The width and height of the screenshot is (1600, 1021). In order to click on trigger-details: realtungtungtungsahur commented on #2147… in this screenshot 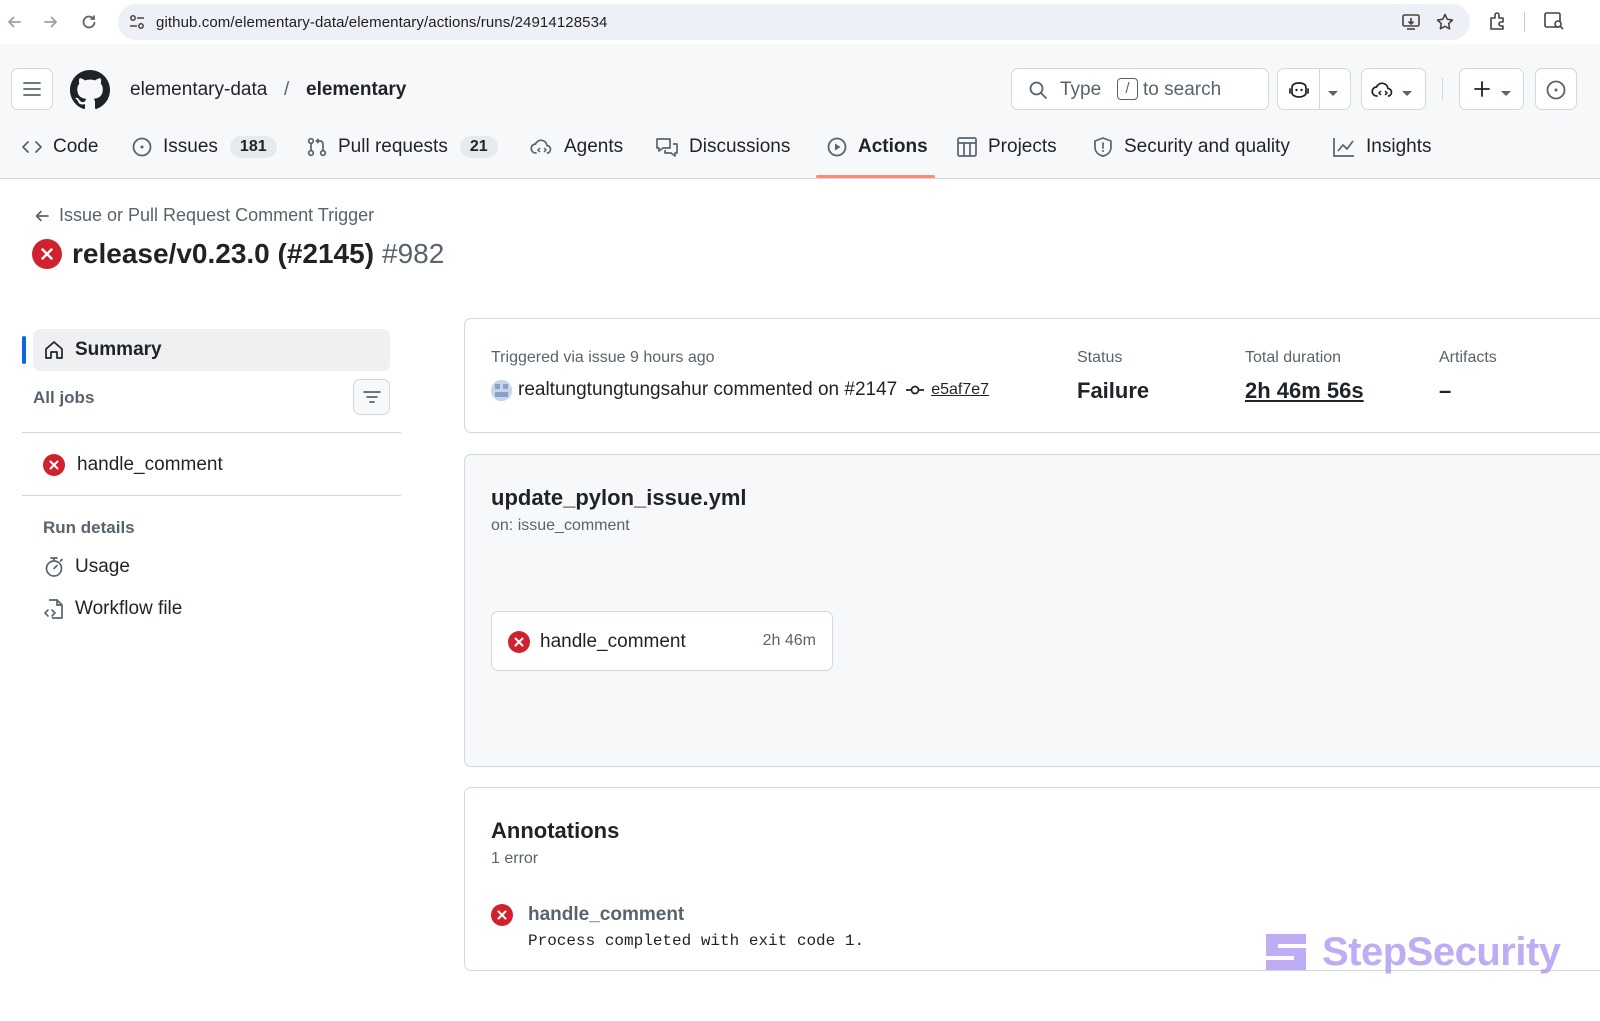, I will do `click(740, 390)`.